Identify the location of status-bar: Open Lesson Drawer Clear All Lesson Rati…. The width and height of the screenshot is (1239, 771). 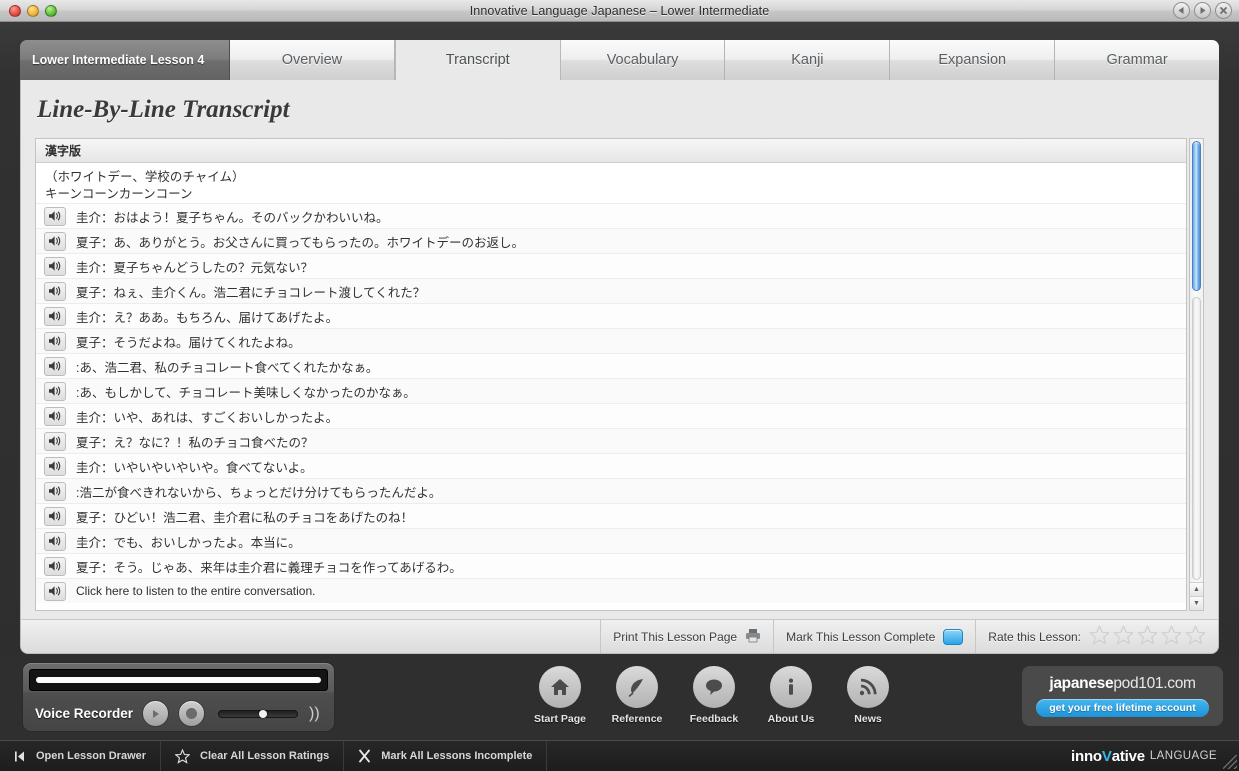
(619, 755).